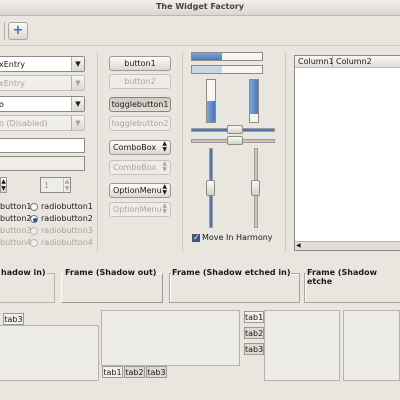 This screenshot has height=400, width=400. What do you see at coordinates (156, 372) in the screenshot?
I see `nb2-tab3: tab3` at bounding box center [156, 372].